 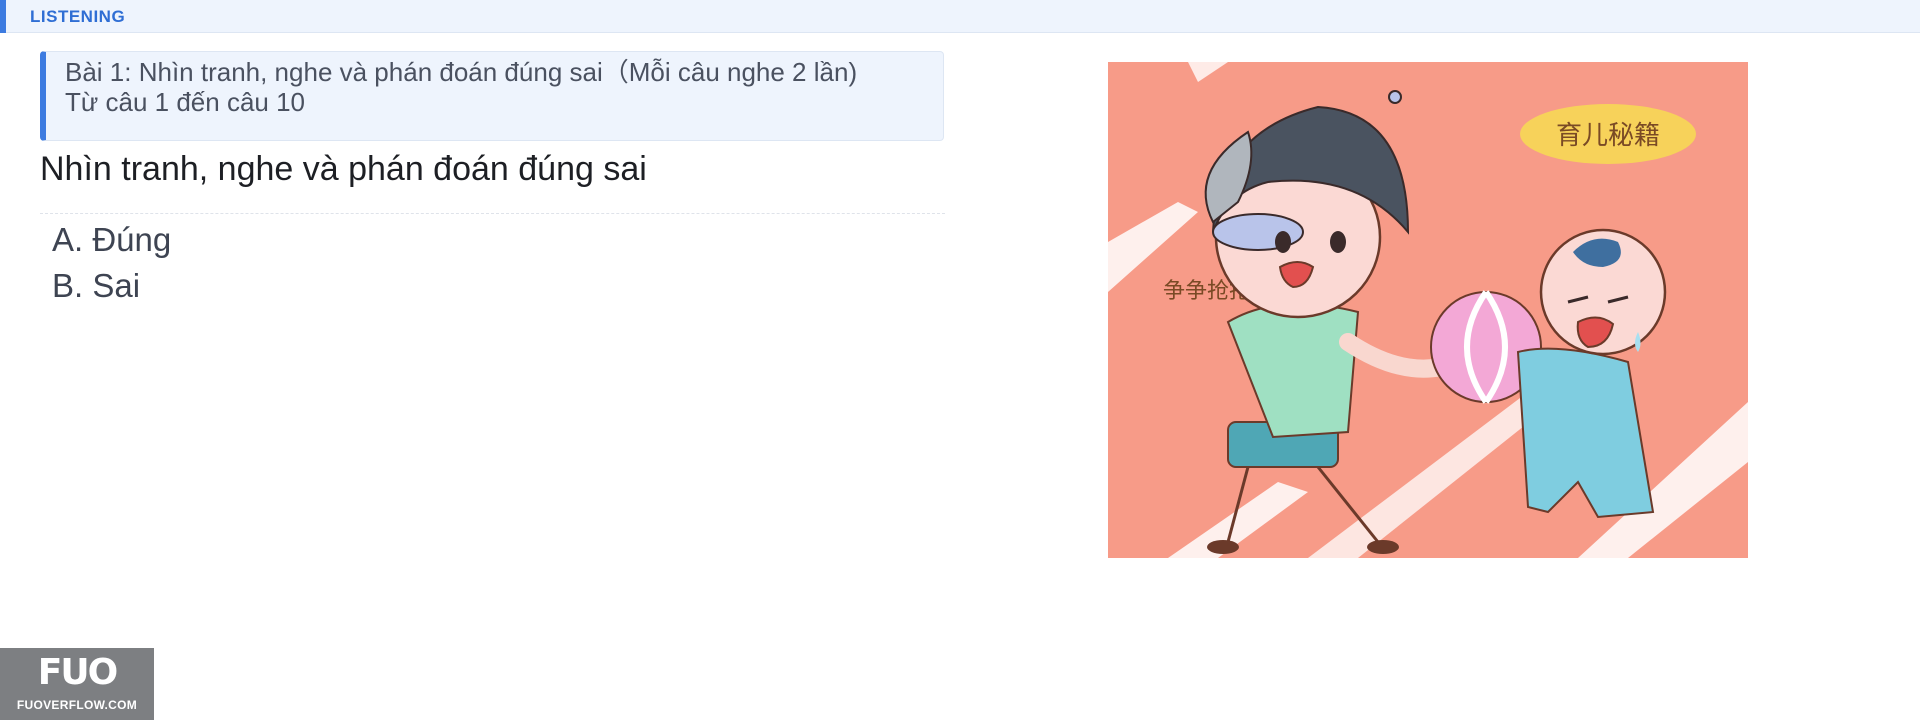 What do you see at coordinates (185, 102) in the screenshot?
I see `instruction-line-2: Từ câu 1 đến câu 10` at bounding box center [185, 102].